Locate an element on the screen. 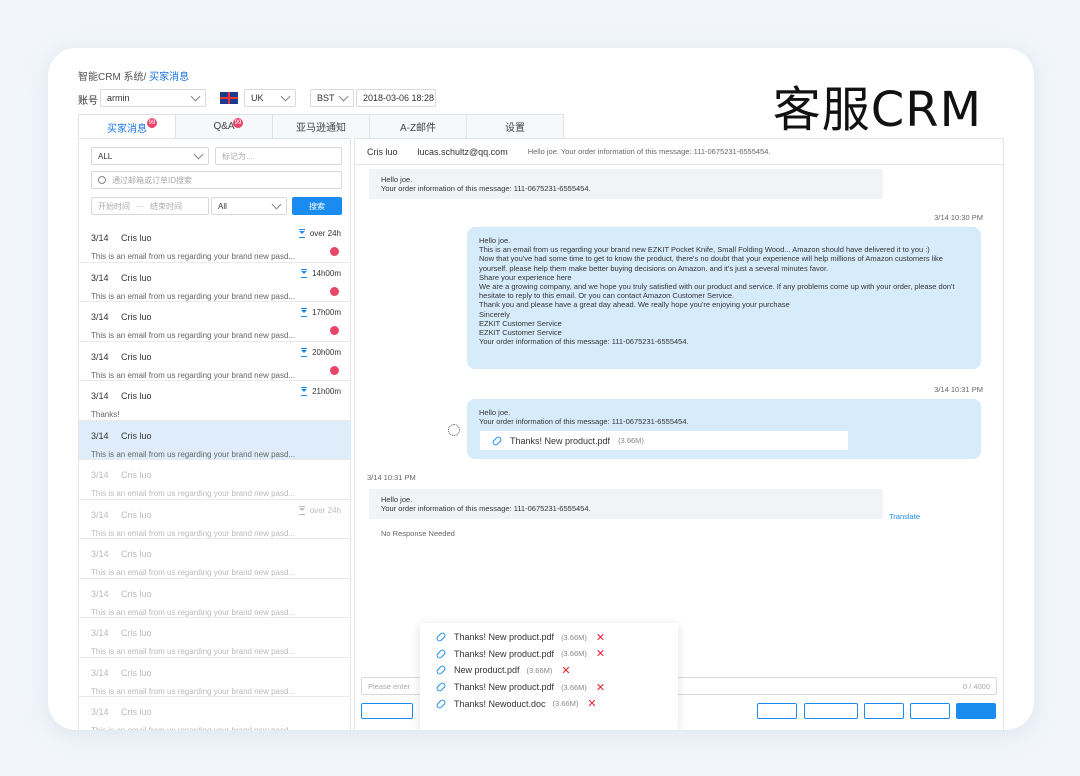 The width and height of the screenshot is (1080, 776). timezone-select: BST is located at coordinates (332, 98).